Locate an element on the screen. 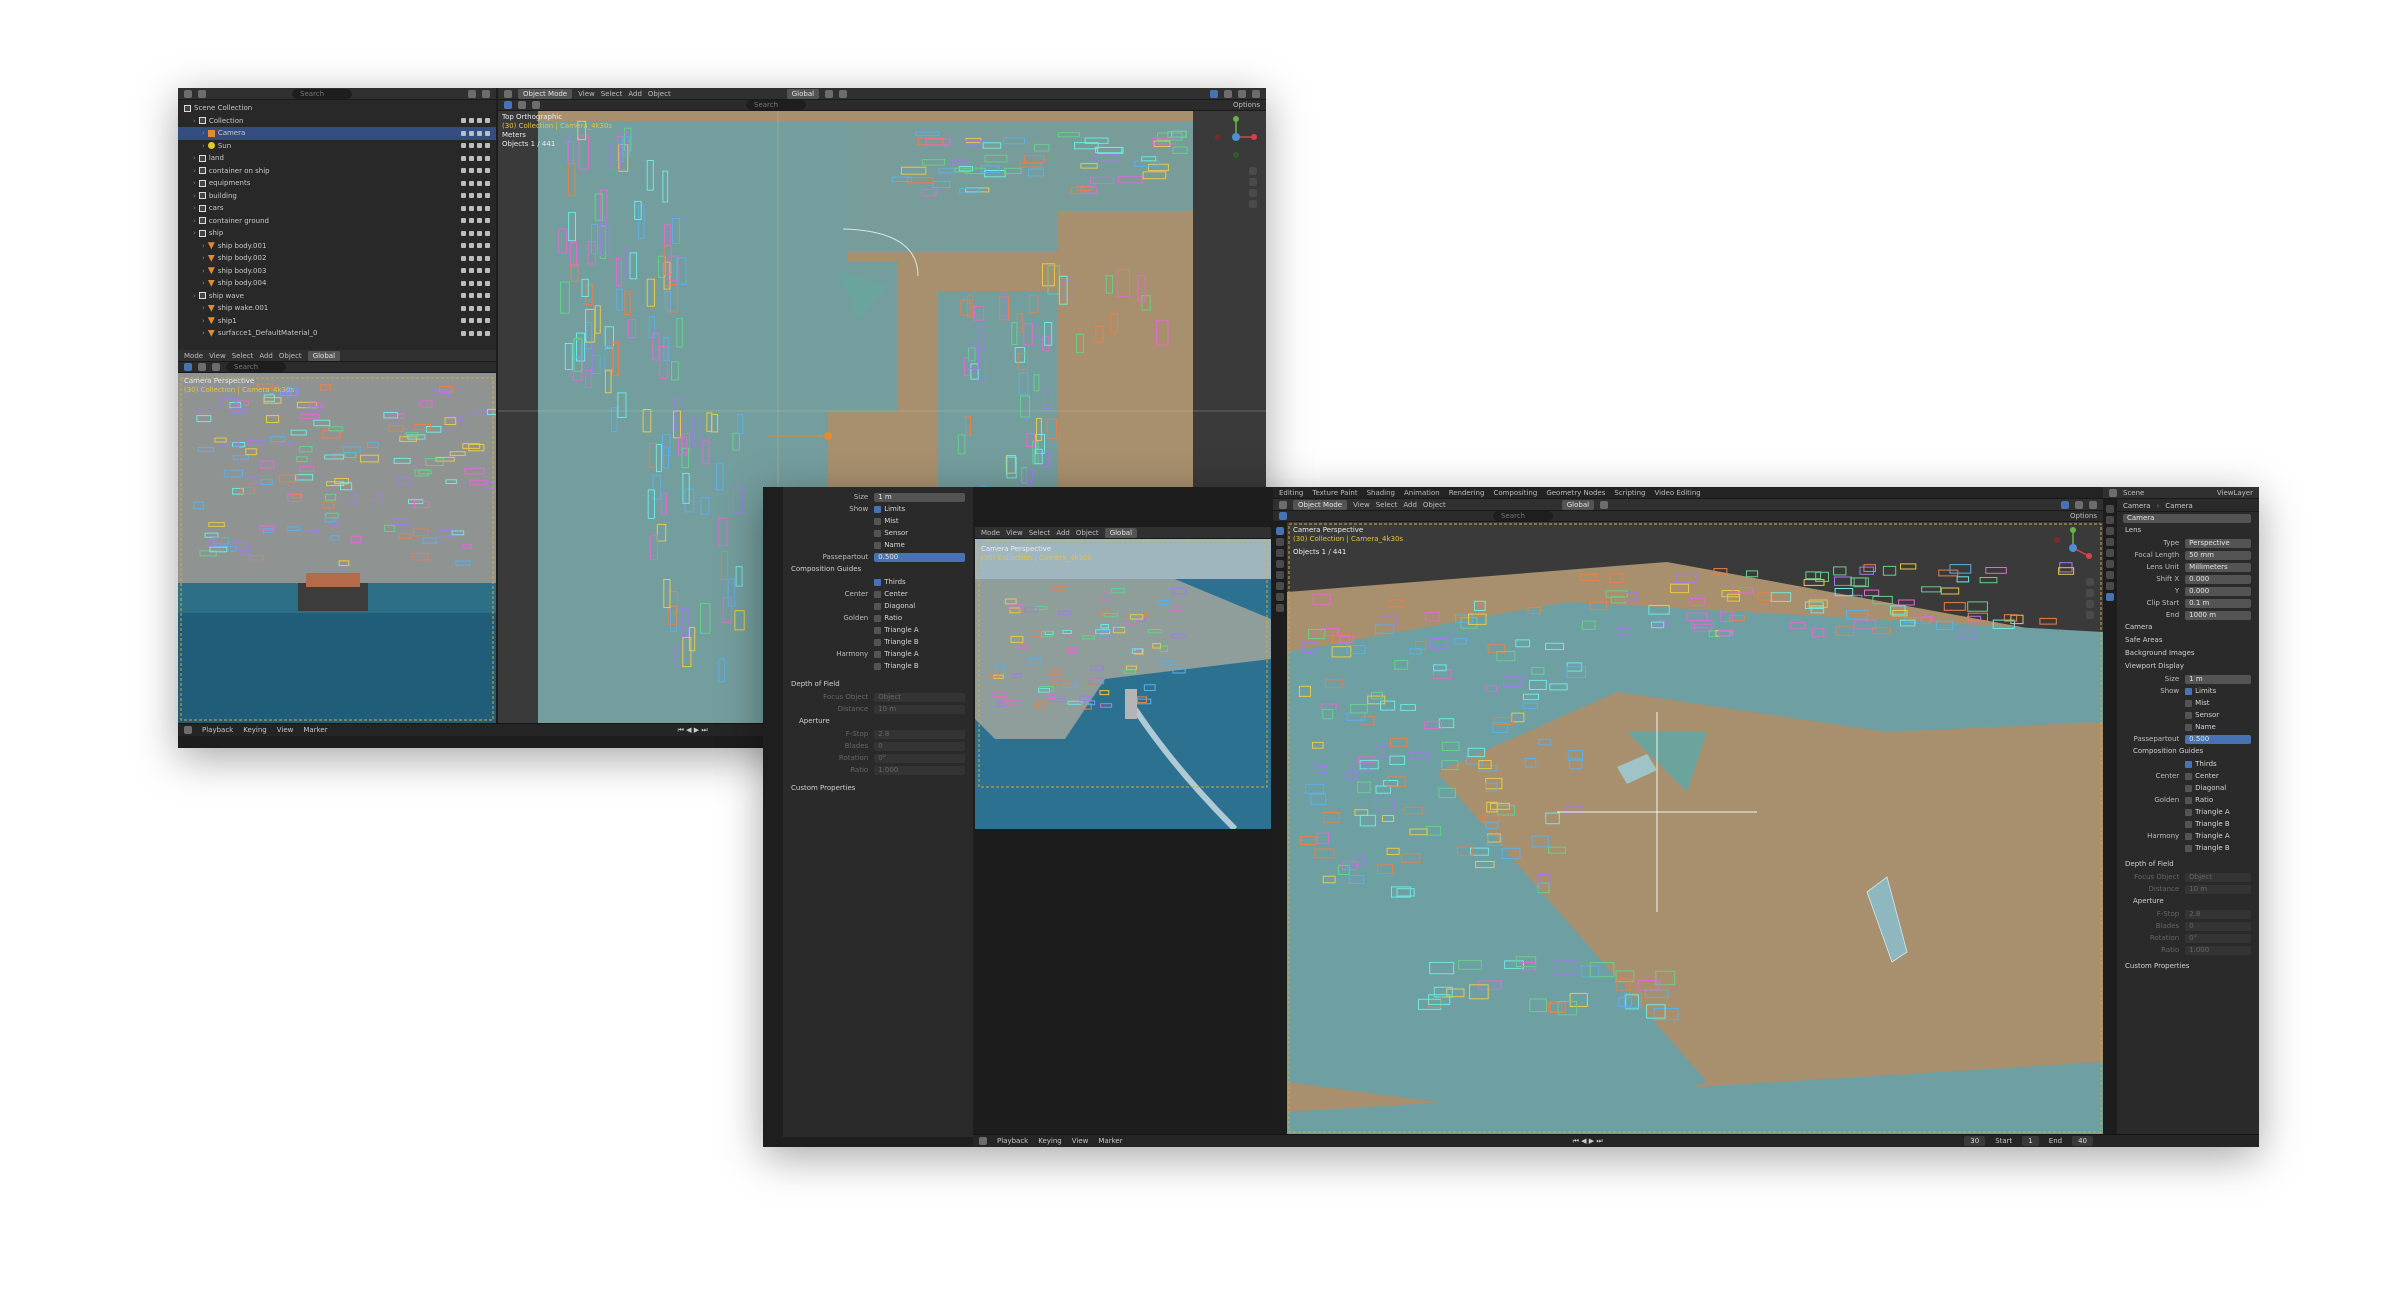  world-tab-icon is located at coordinates (2110, 564).